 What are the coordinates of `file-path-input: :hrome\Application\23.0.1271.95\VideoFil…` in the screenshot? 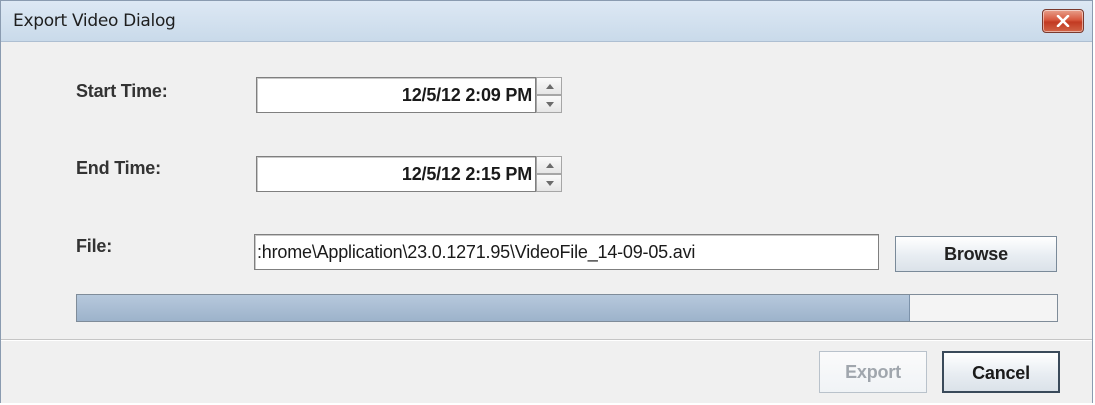 It's located at (566, 252).